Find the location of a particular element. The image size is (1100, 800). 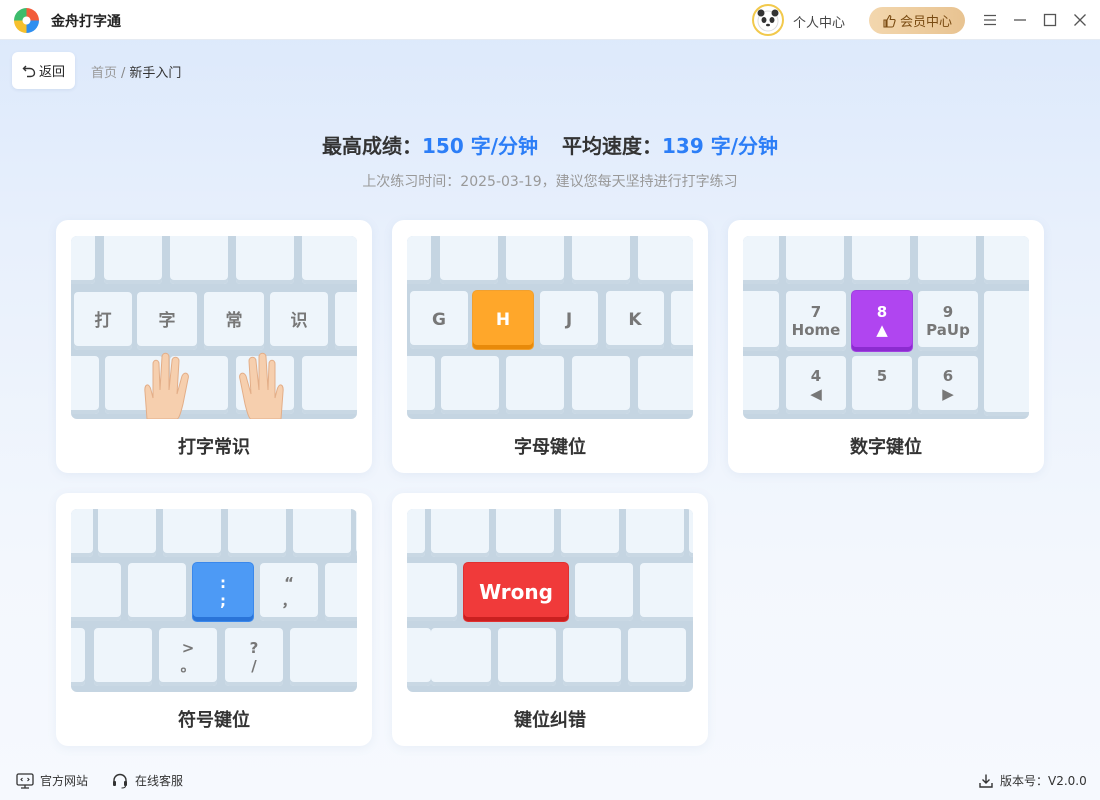

key-slash: ? / is located at coordinates (254, 657).